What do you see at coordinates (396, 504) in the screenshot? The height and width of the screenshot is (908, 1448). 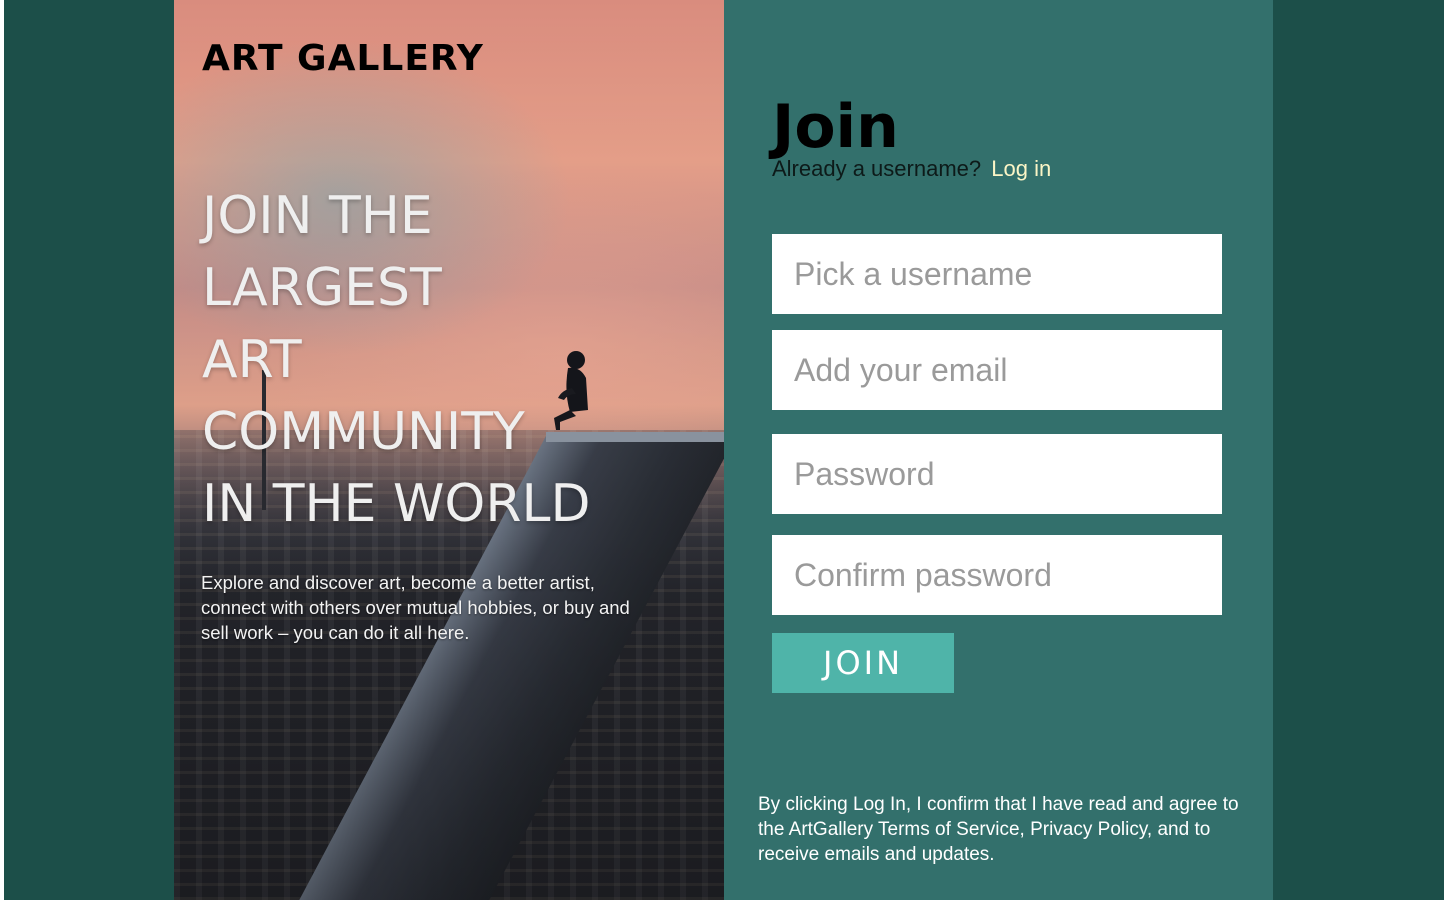 I see `headline-line: IN THE WORLD` at bounding box center [396, 504].